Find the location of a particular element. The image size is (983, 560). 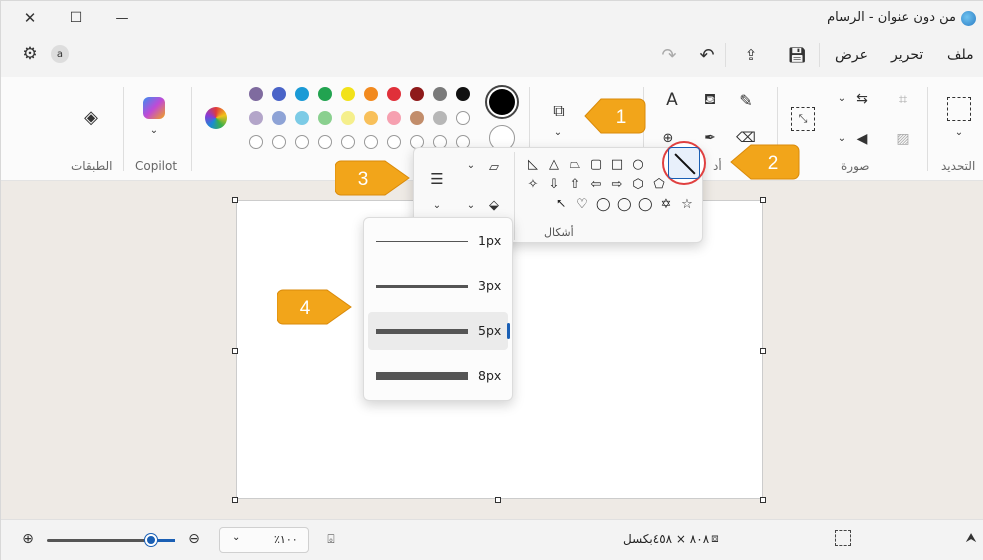

image-resize-icon: ⤡ is located at coordinates (803, 119).